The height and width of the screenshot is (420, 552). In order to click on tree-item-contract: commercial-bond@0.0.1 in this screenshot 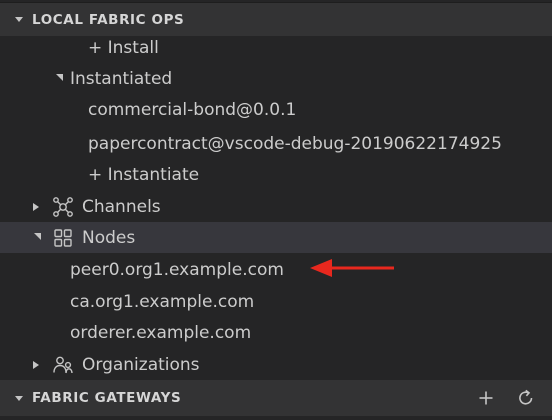, I will do `click(276, 109)`.